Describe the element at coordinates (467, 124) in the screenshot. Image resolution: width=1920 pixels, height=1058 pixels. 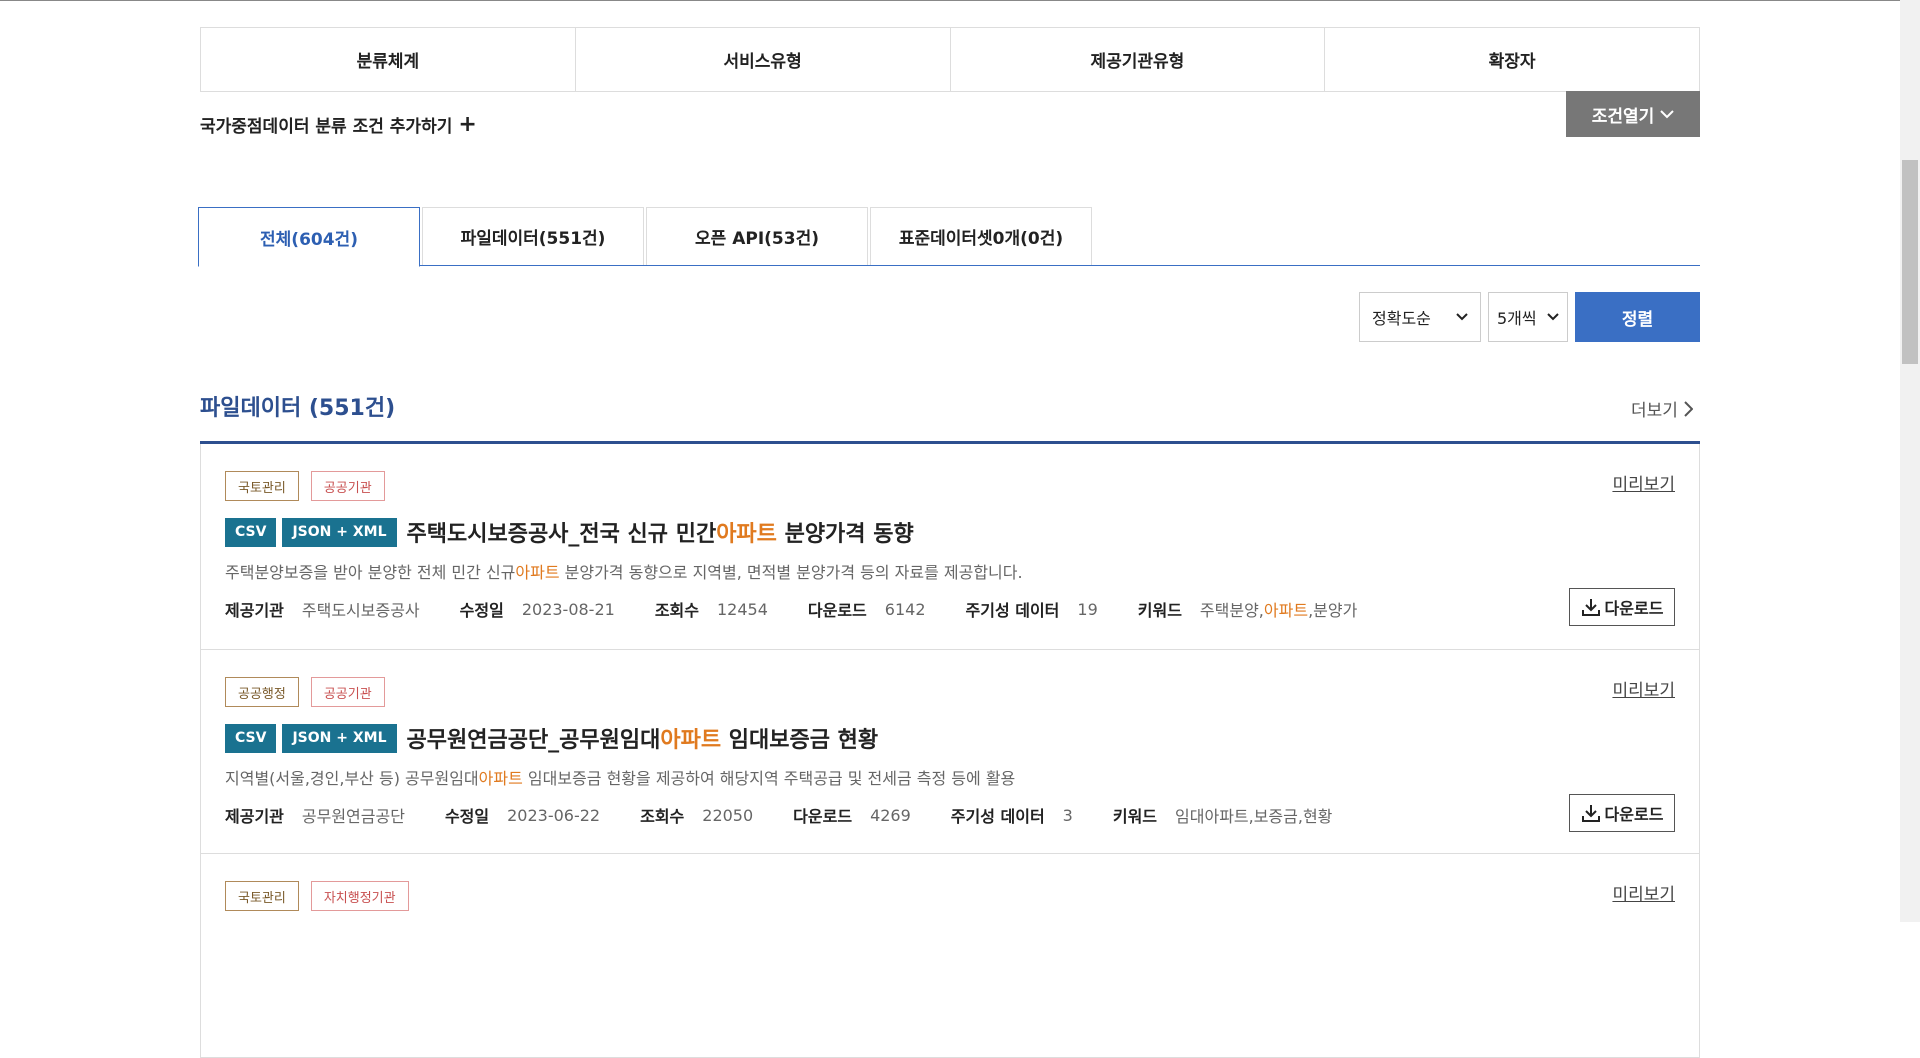
I see `plus-icon: +` at that location.